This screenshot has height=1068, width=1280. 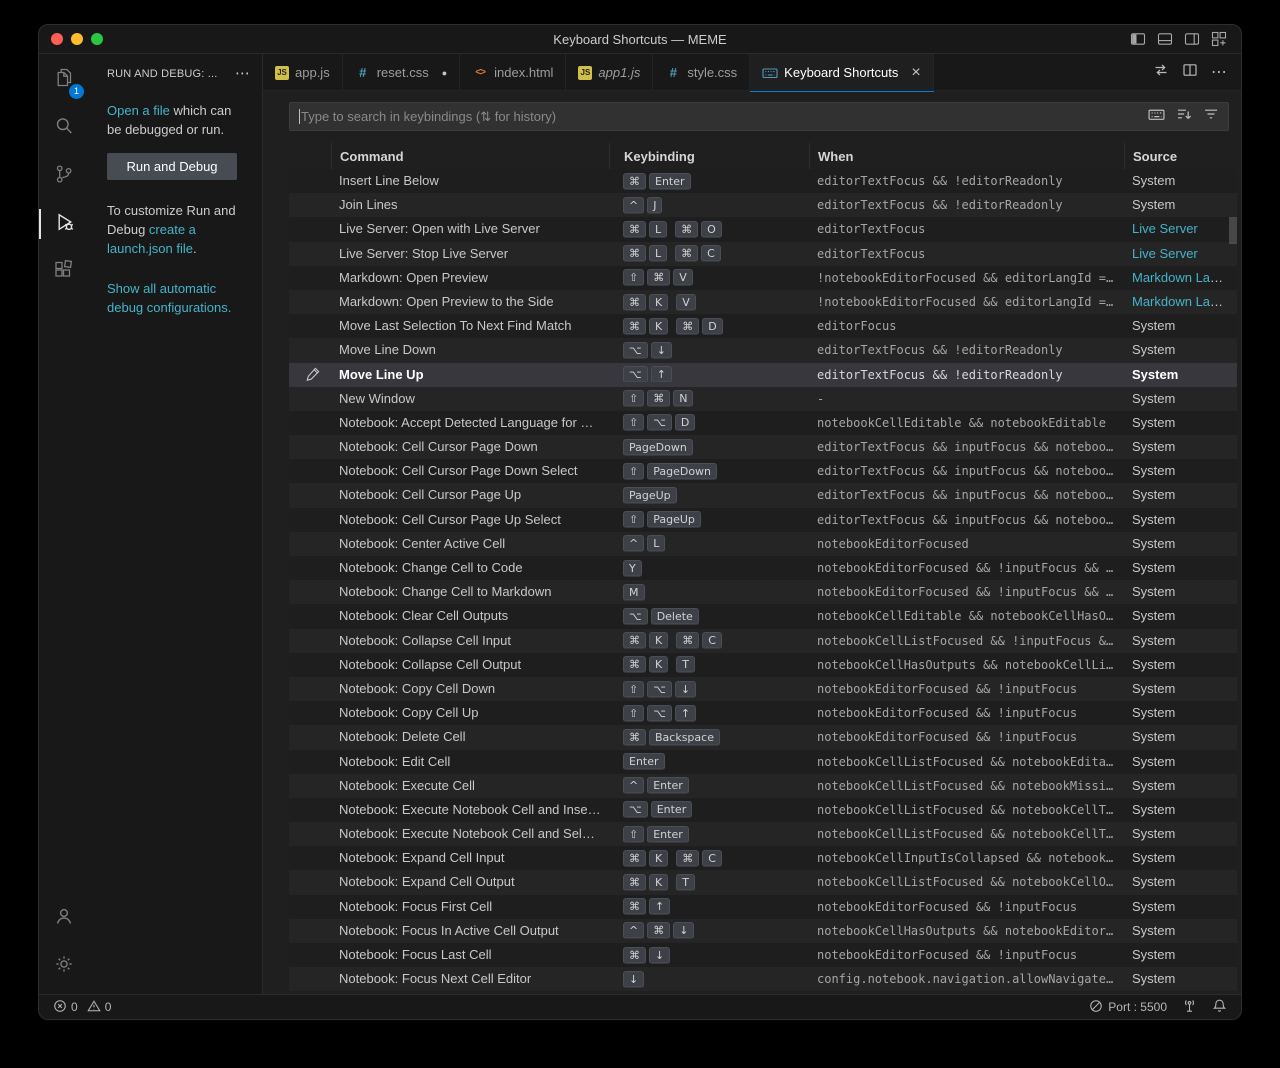 What do you see at coordinates (1184, 116) in the screenshot?
I see `sort-by-precedence-icon` at bounding box center [1184, 116].